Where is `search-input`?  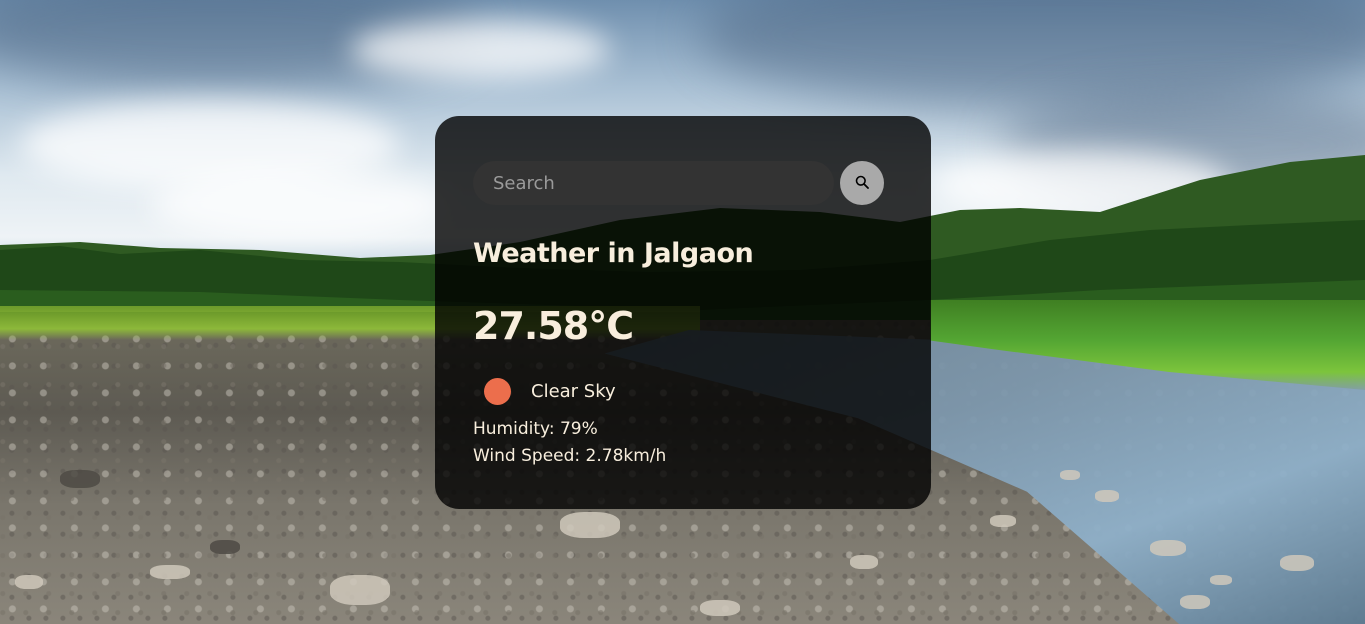 search-input is located at coordinates (653, 183).